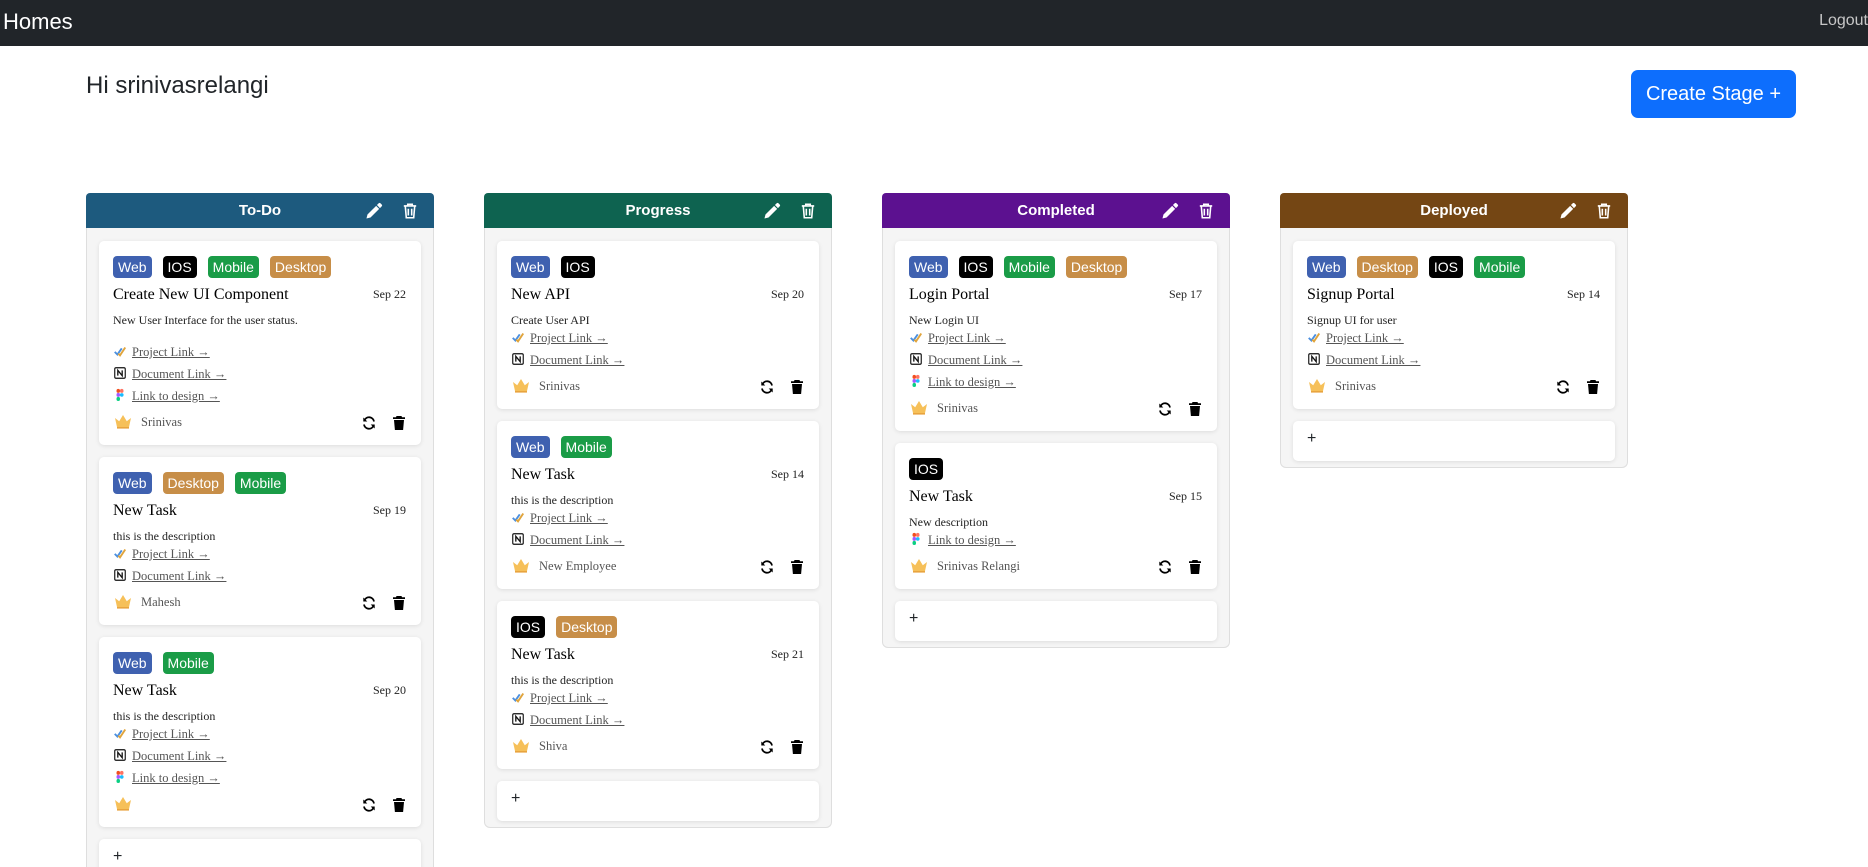 The width and height of the screenshot is (1868, 867). What do you see at coordinates (559, 386) in the screenshot?
I see `assignee-name: Srinivas` at bounding box center [559, 386].